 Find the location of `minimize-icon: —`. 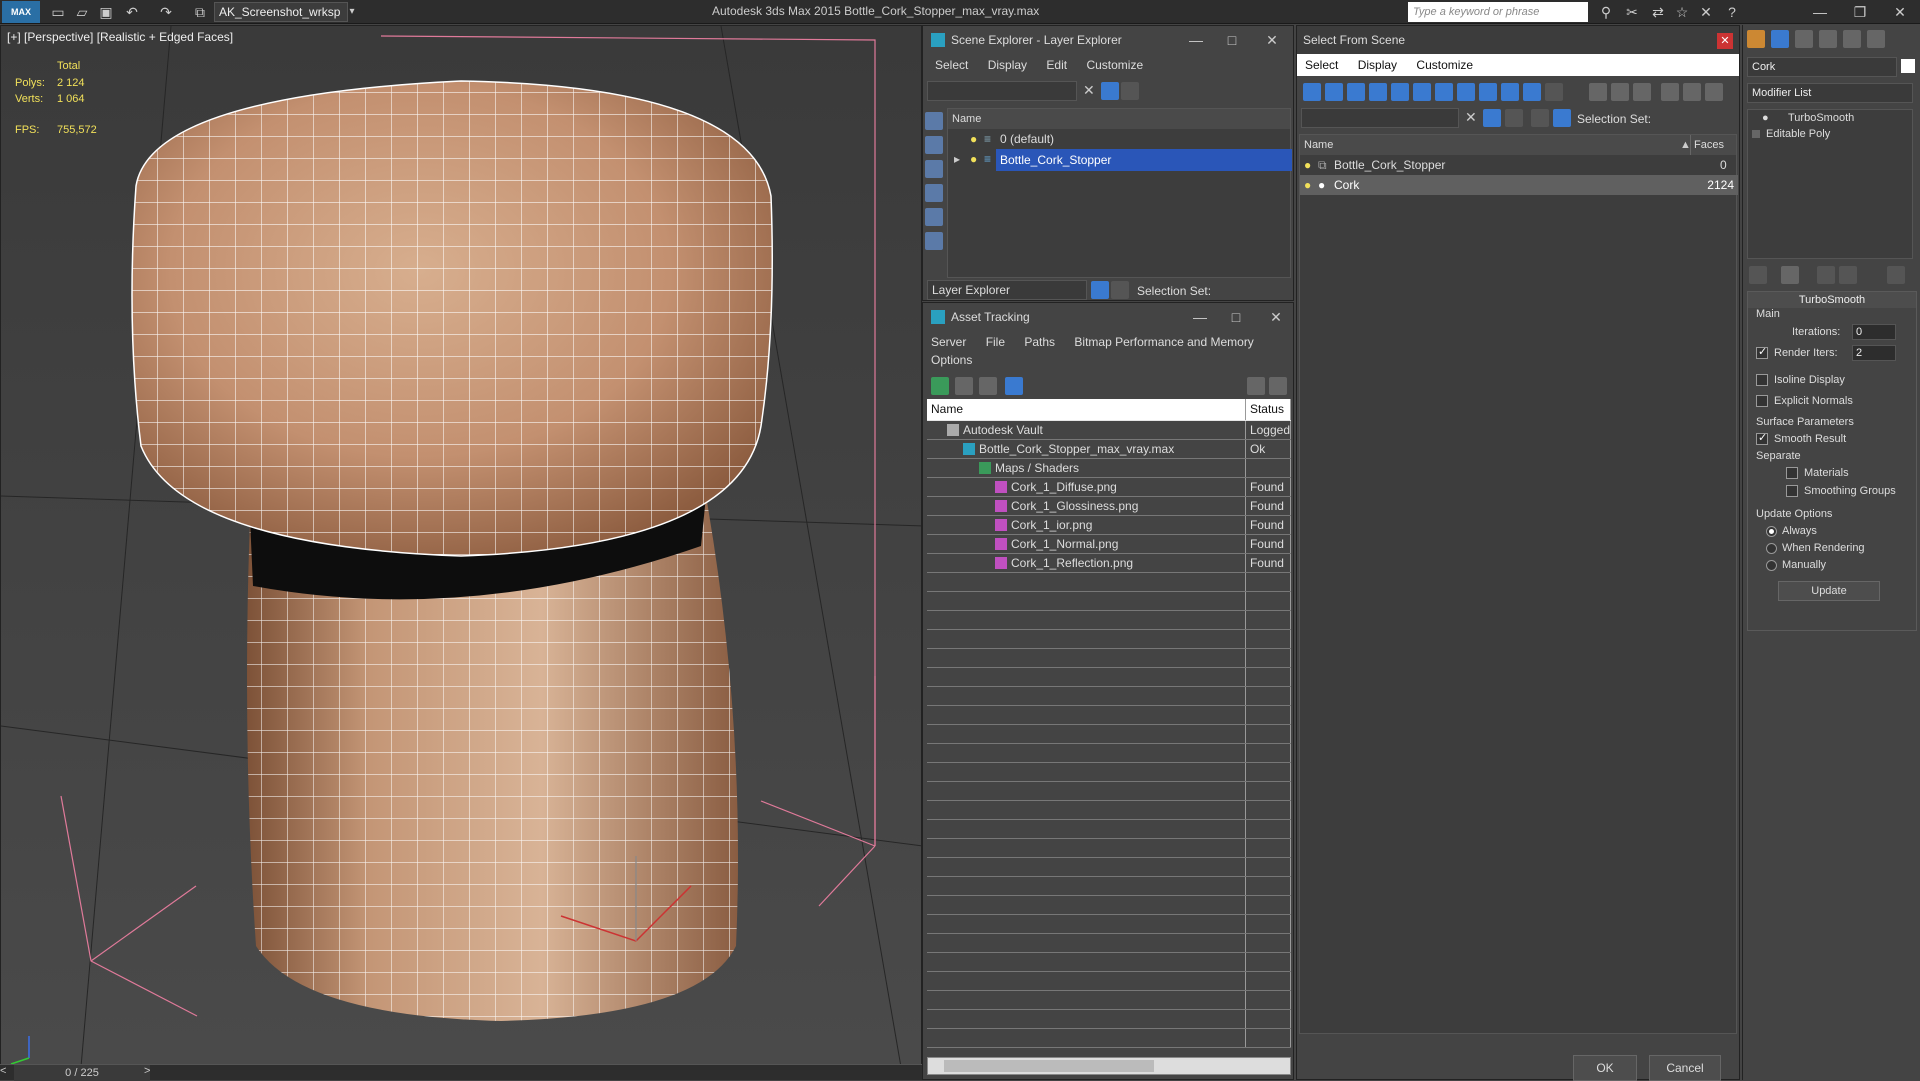

minimize-icon: — is located at coordinates (1200, 317).